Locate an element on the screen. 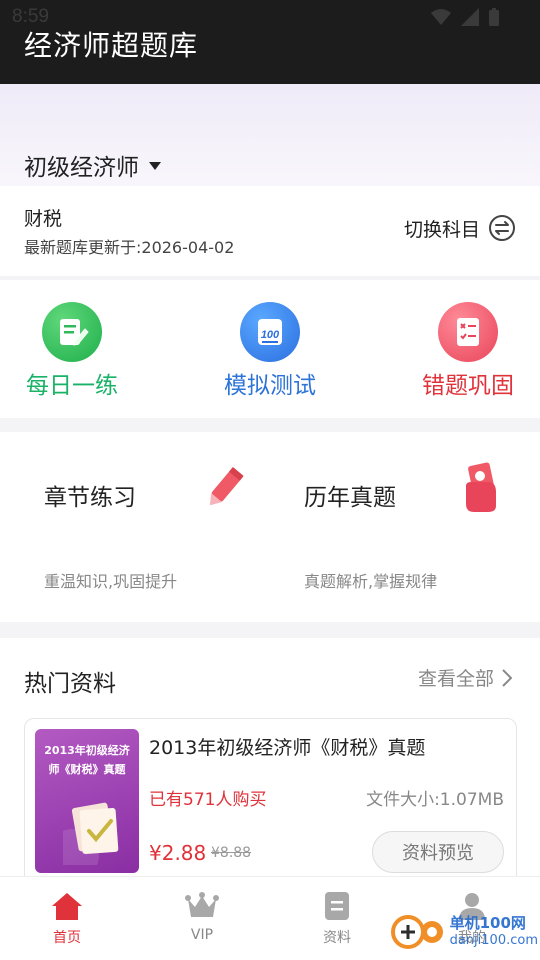  watermark-line2: danji100.com is located at coordinates (493, 940).